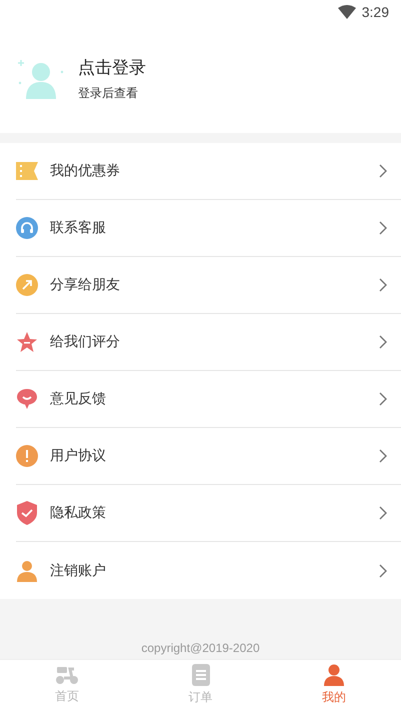 This screenshot has width=401, height=710. What do you see at coordinates (208, 513) in the screenshot?
I see `menu-item: 隐私政策` at bounding box center [208, 513].